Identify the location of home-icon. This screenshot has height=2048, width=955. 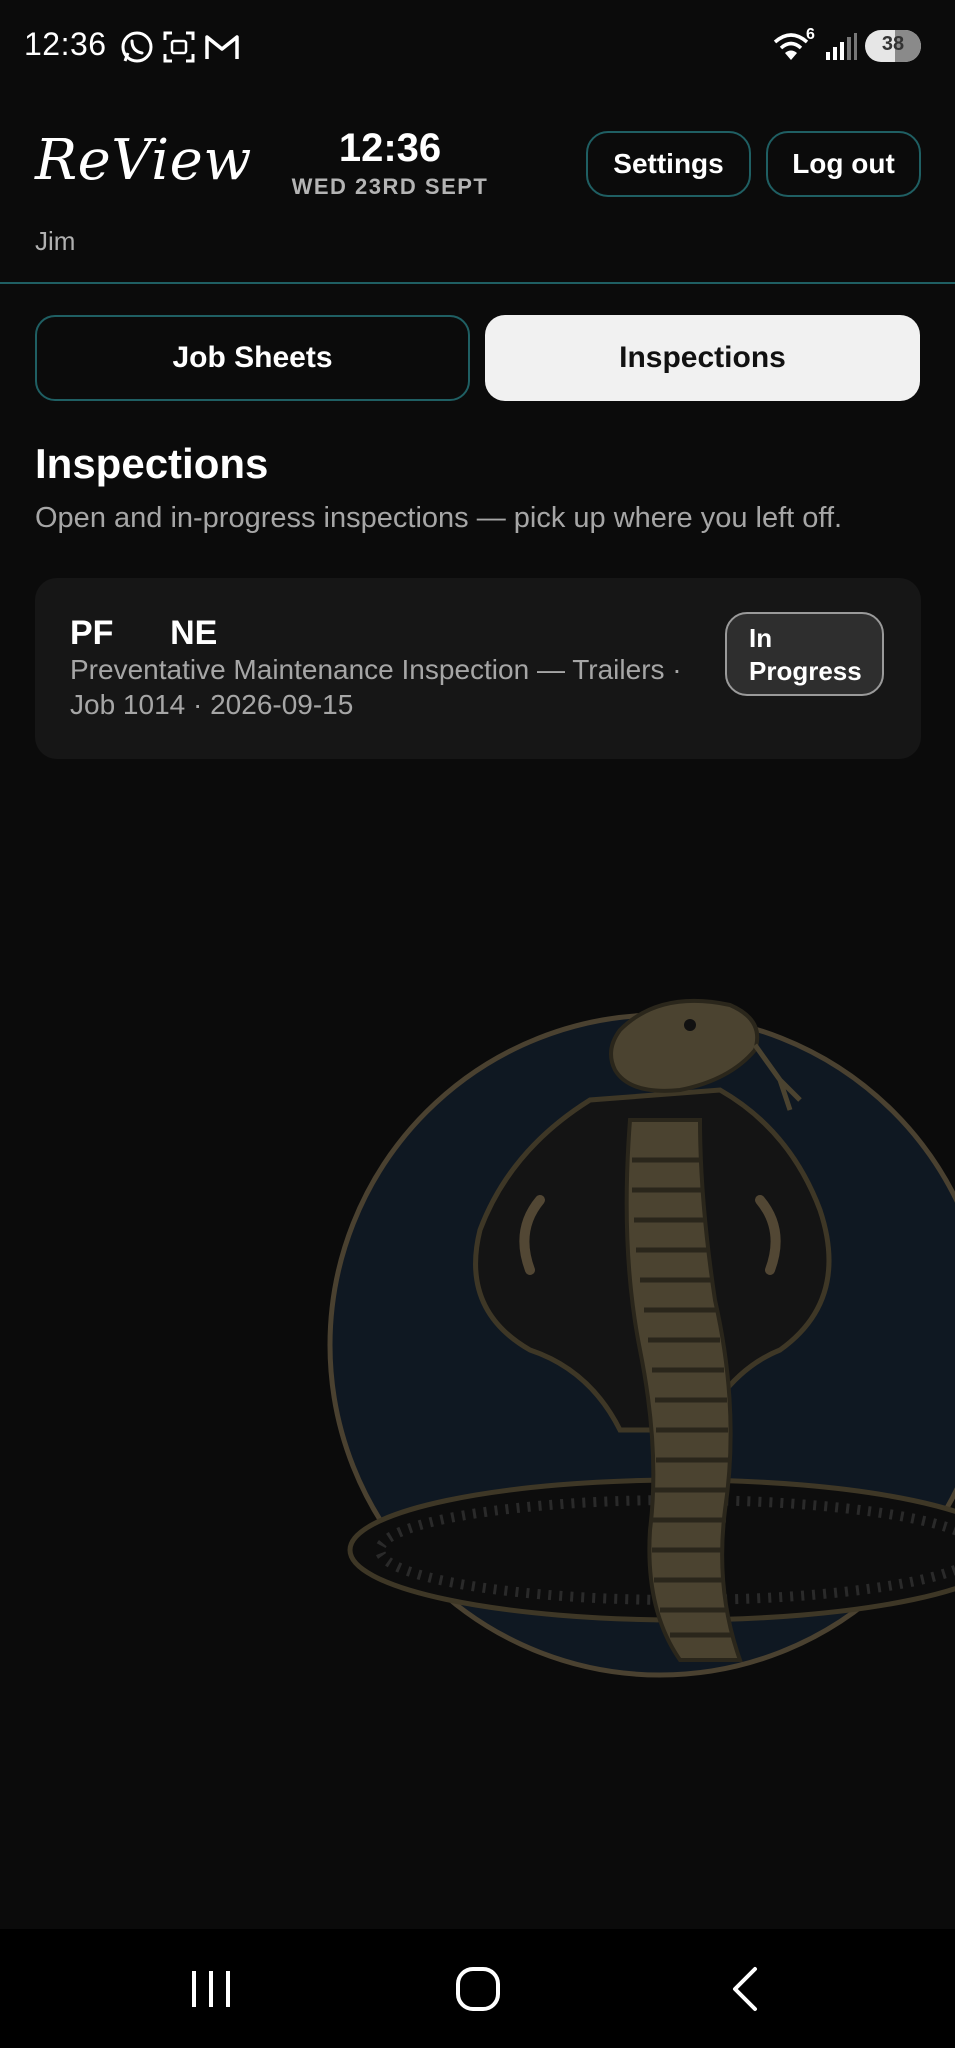
(478, 1989).